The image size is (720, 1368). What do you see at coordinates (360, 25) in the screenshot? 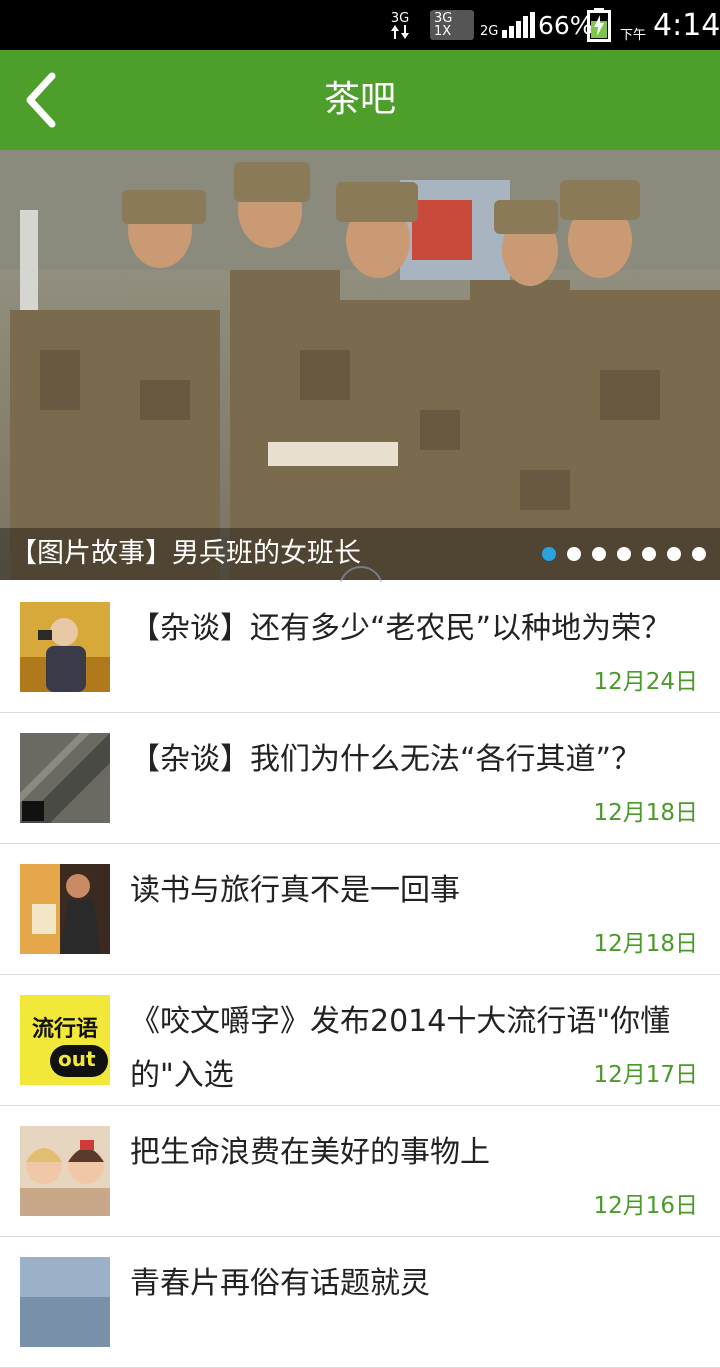
I see `status-bar: 3G 3G 1X 2G 66% 下午 4:14` at bounding box center [360, 25].